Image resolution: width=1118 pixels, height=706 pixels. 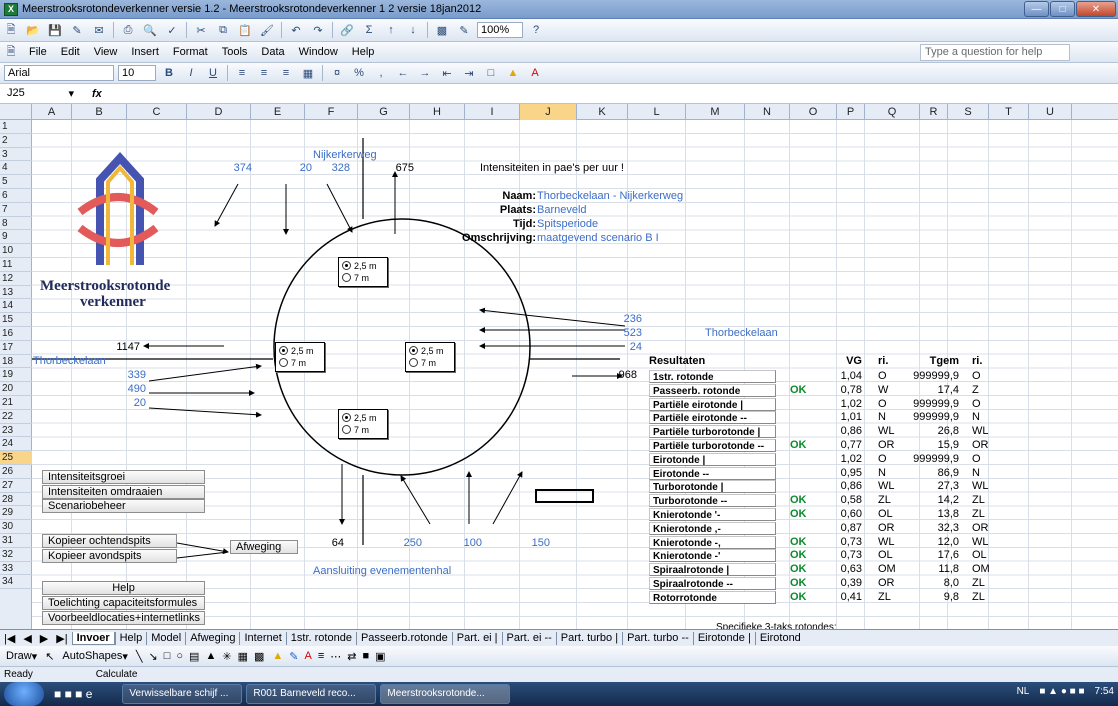 What do you see at coordinates (223, 30) in the screenshot?
I see `copy-icon: ⧉` at bounding box center [223, 30].